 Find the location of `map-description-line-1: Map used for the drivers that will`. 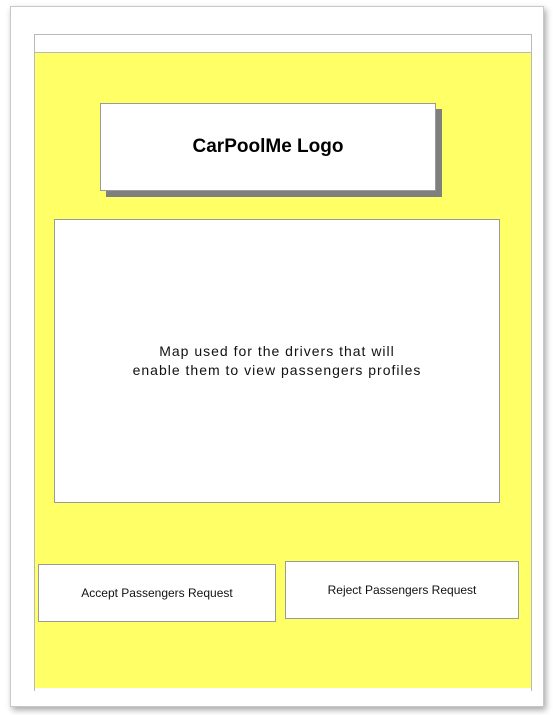

map-description-line-1: Map used for the drivers that will is located at coordinates (277, 351).